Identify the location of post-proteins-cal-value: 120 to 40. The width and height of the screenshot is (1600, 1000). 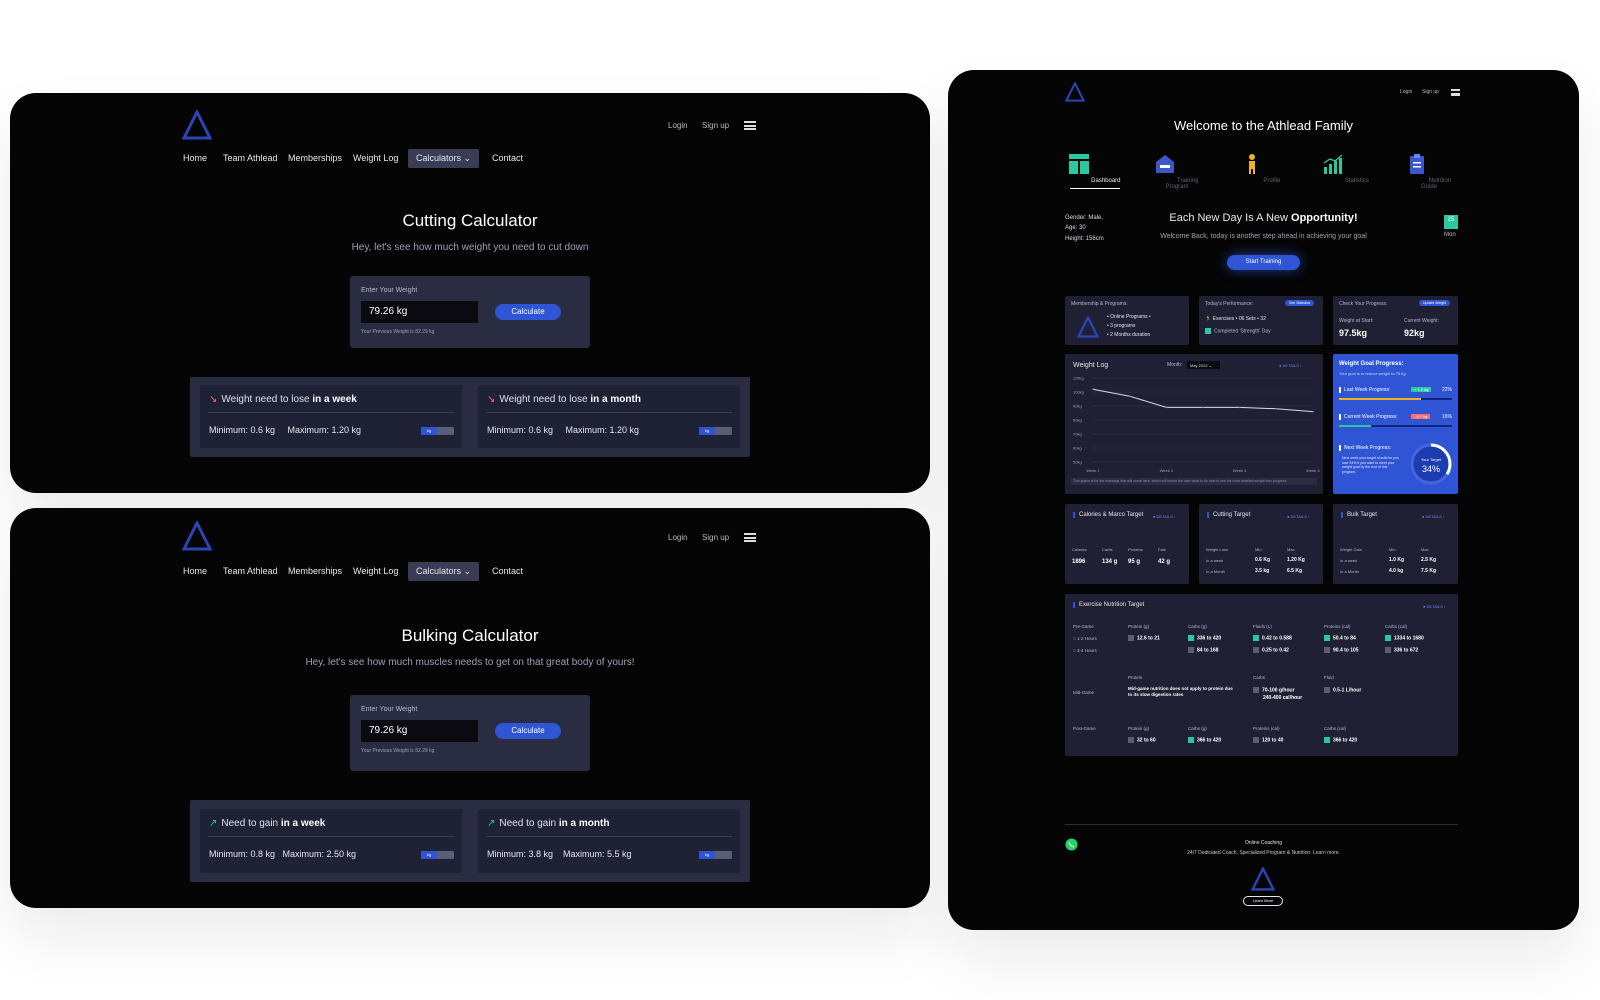
(1273, 740).